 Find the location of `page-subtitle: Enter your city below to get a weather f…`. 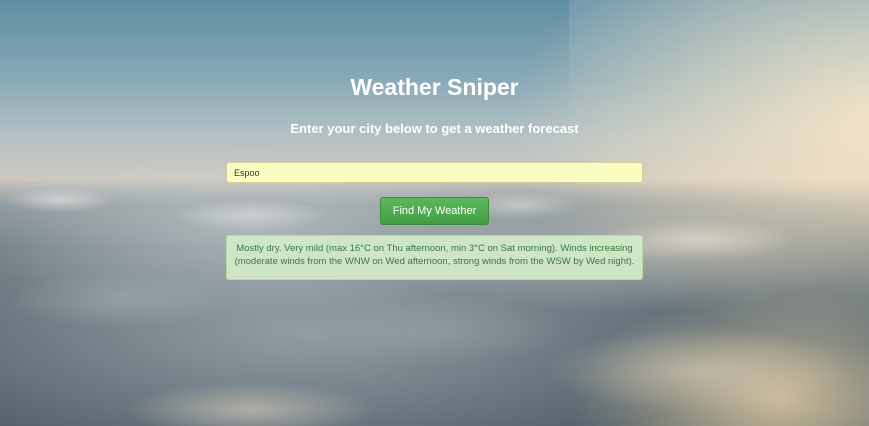

page-subtitle: Enter your city below to get a weather f… is located at coordinates (434, 128).